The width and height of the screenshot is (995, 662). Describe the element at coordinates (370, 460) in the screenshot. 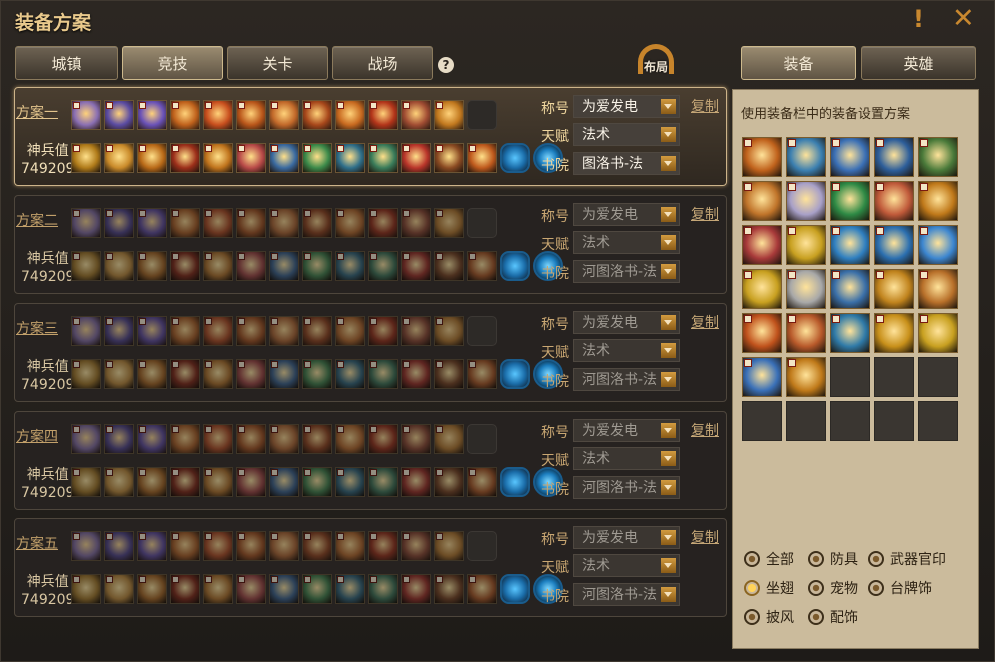

I see `scheme-card: 方案四 神兵值 749209 称号 为爱发电 天赋 法术 书院 河图洛书-法 复制` at that location.